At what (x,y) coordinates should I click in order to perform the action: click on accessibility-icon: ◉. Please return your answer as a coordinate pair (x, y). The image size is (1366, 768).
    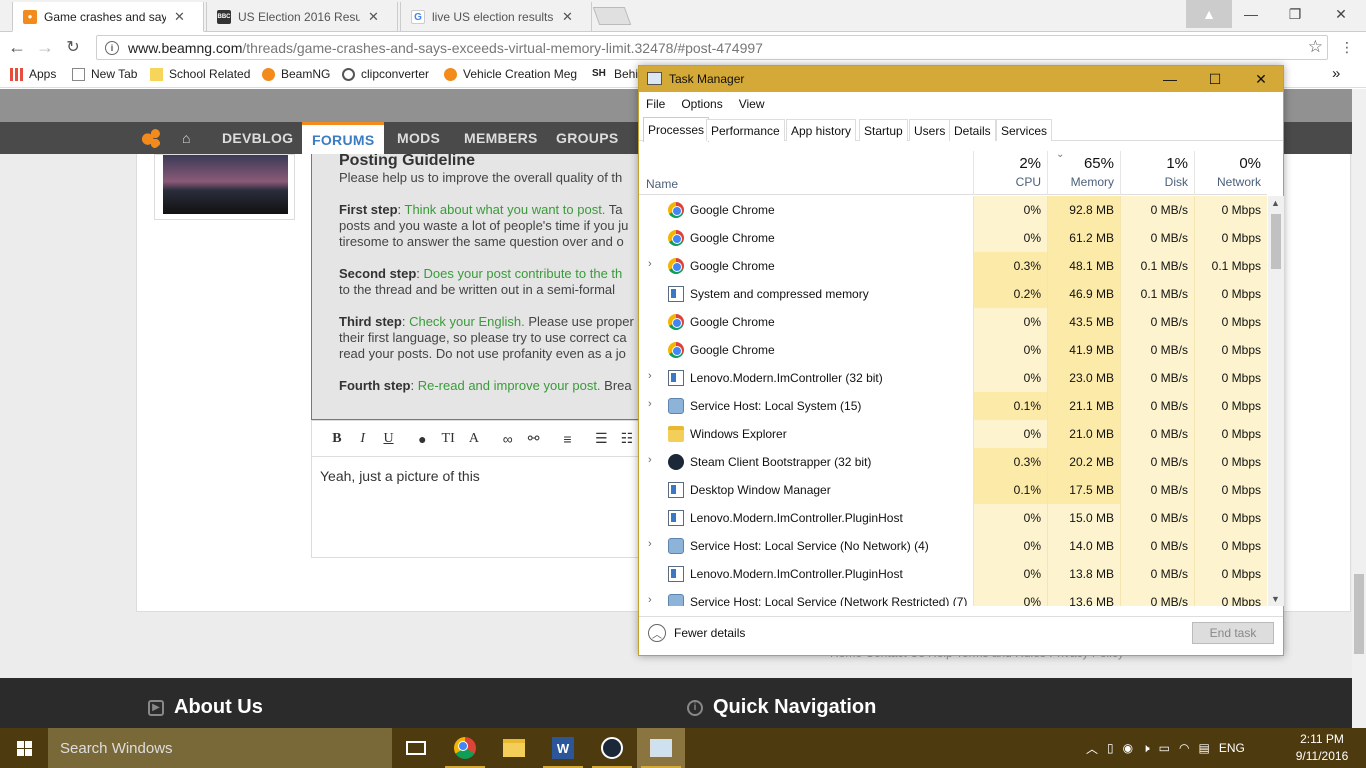
    Looking at the image, I should click on (1128, 748).